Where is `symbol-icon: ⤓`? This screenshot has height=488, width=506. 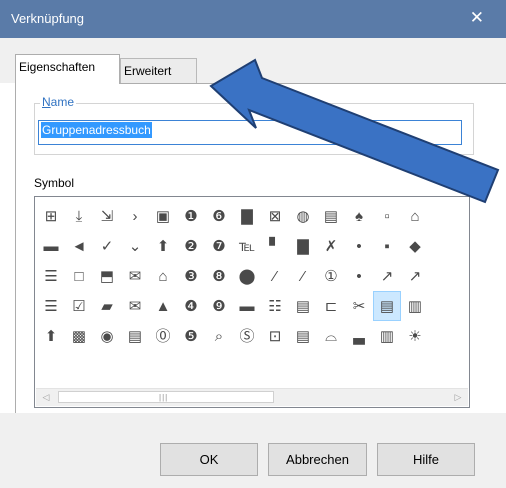 symbol-icon: ⤓ is located at coordinates (79, 216).